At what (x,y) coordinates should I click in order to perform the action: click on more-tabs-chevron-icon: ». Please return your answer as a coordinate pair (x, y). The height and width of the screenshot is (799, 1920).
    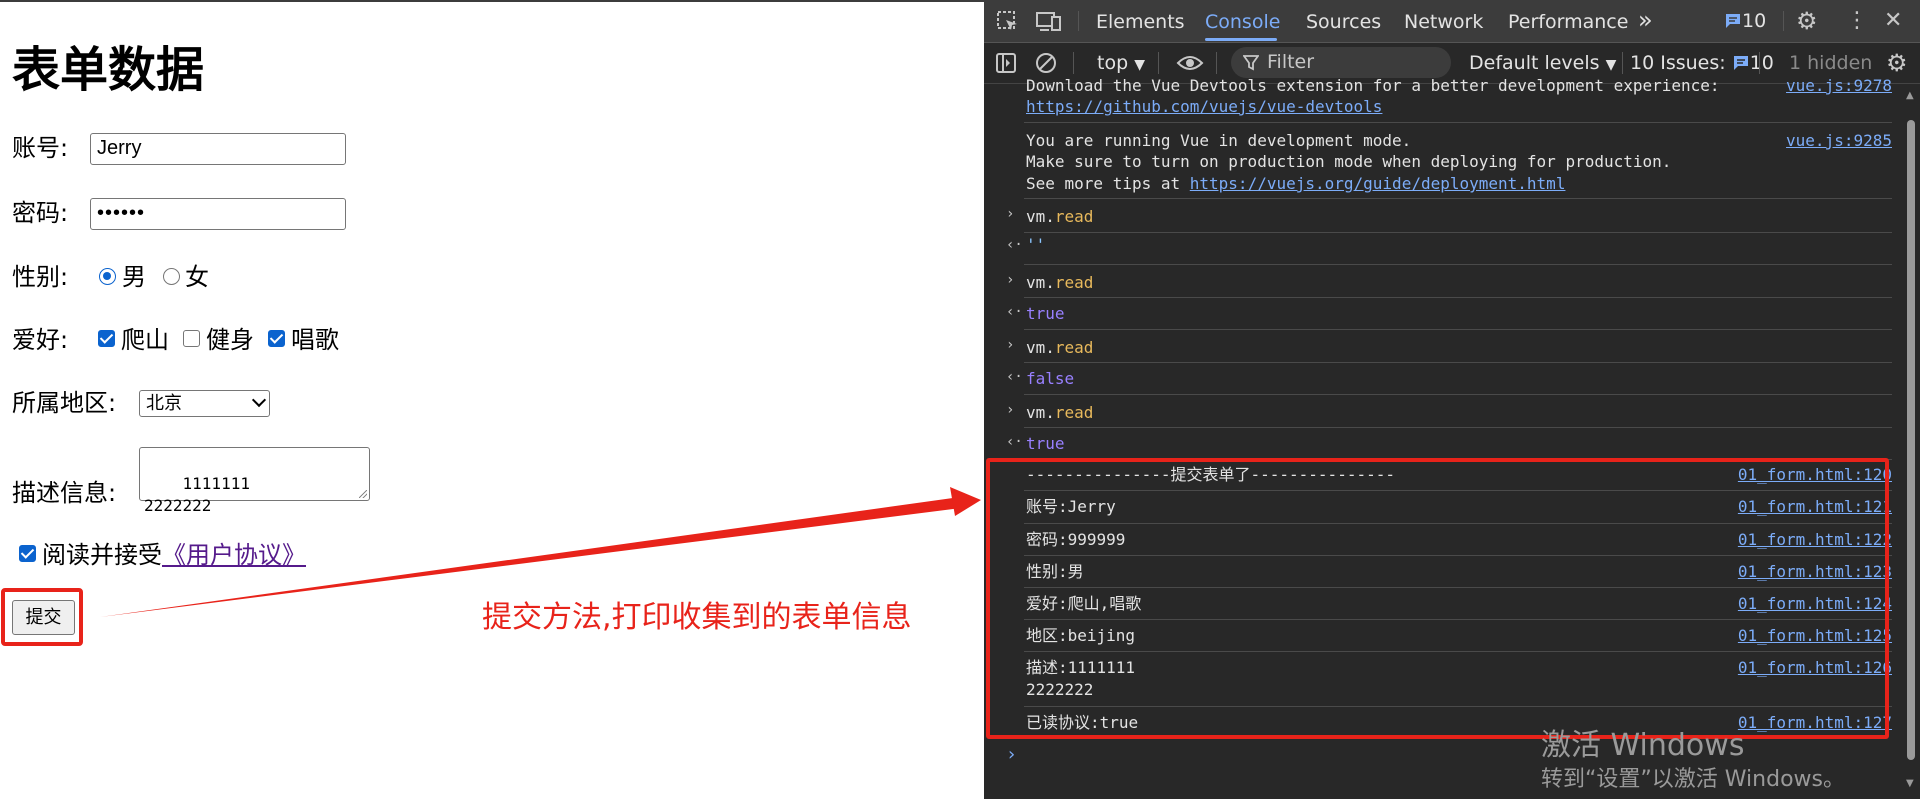
    Looking at the image, I should click on (1645, 21).